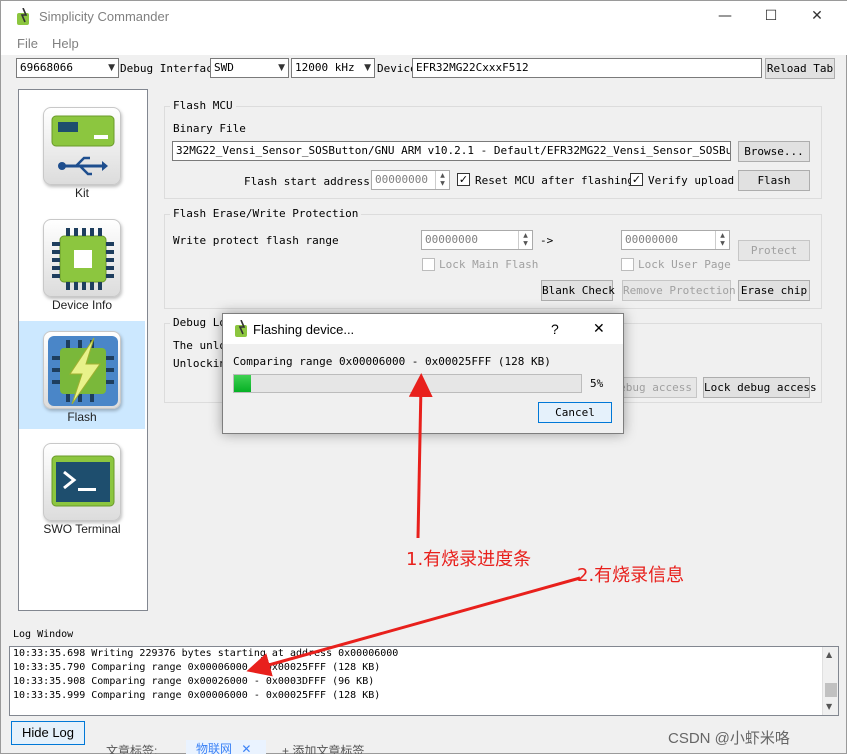 The width and height of the screenshot is (847, 754). I want to click on annotation-arrow-progress, so click(420, 456).